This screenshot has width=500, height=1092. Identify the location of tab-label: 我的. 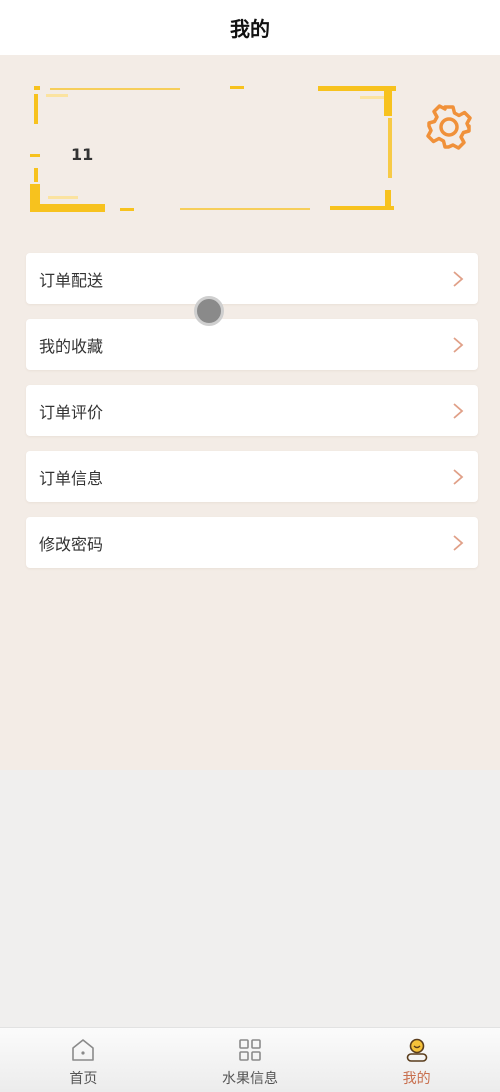
(416, 1079).